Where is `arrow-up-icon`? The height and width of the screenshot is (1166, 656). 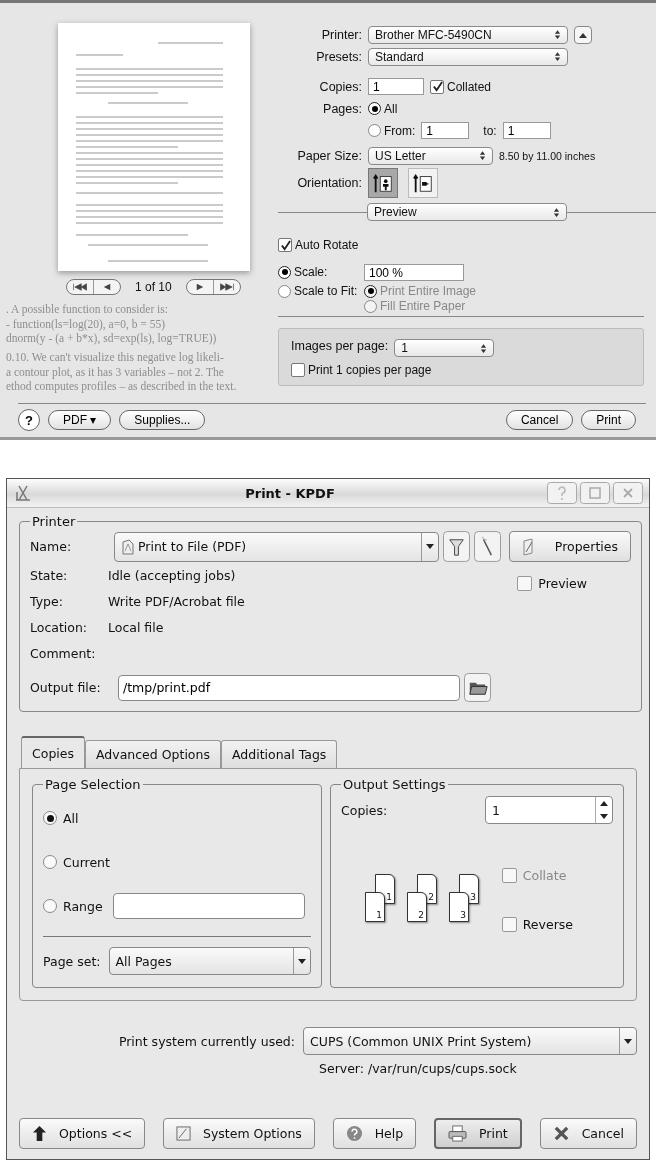
arrow-up-icon is located at coordinates (39, 1133).